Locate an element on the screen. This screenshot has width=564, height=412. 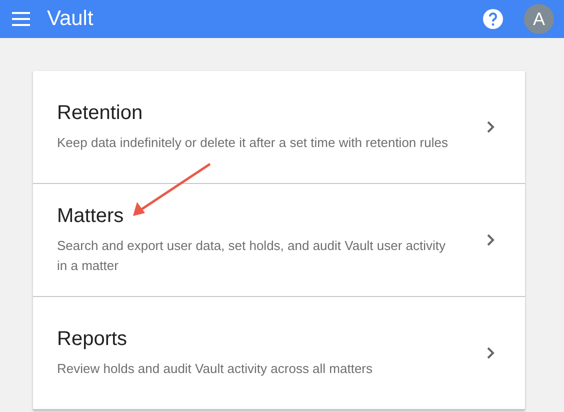
section-title: Retention is located at coordinates (100, 113).